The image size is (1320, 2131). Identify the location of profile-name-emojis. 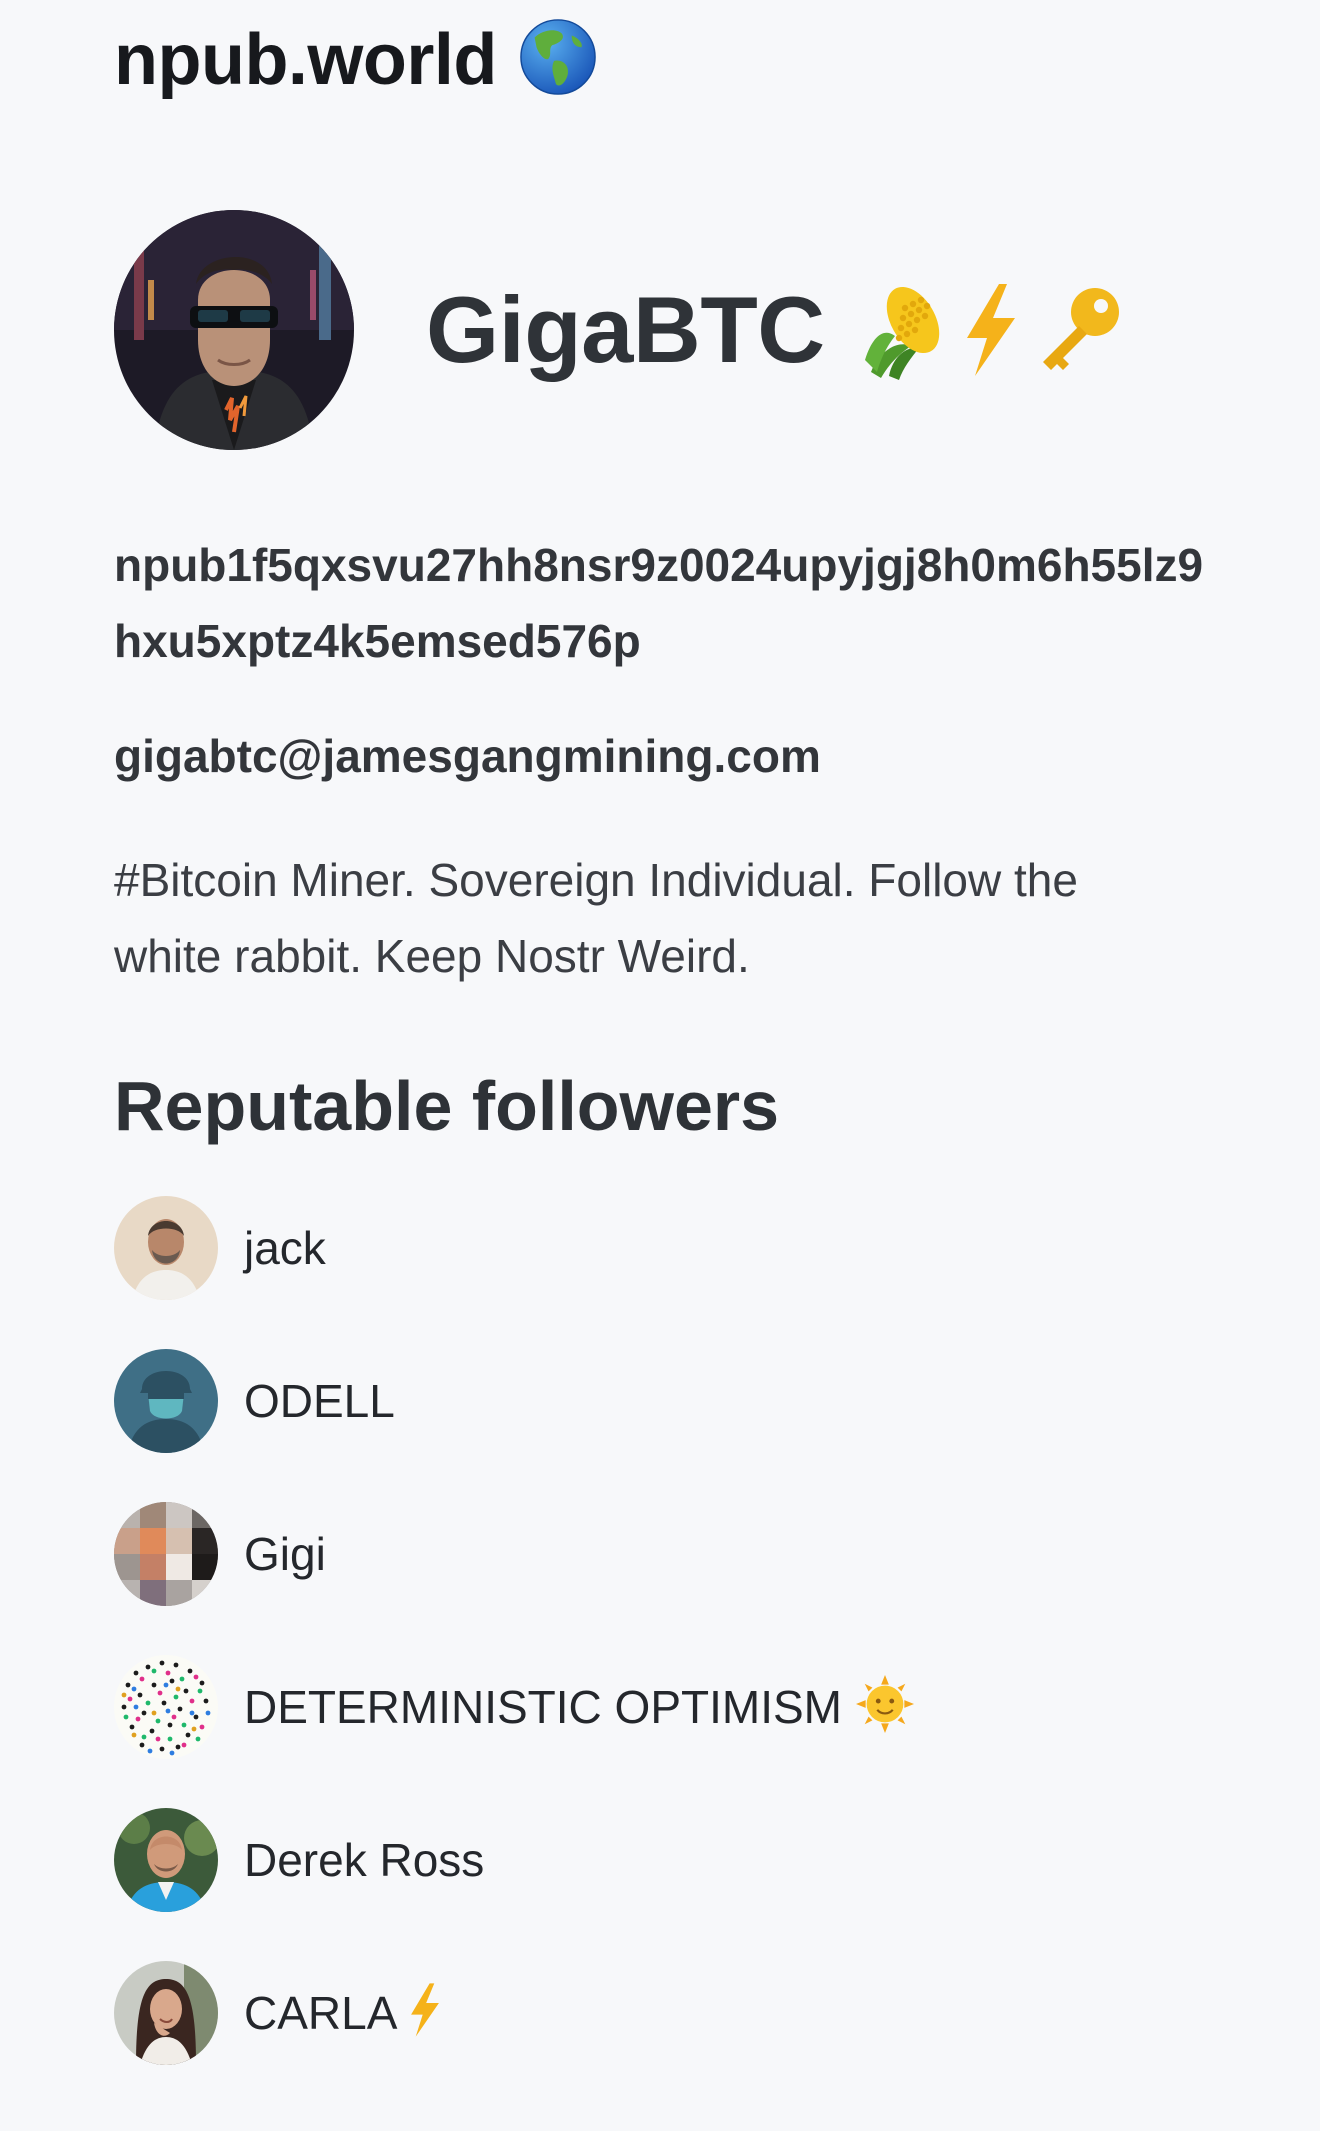
(993, 330).